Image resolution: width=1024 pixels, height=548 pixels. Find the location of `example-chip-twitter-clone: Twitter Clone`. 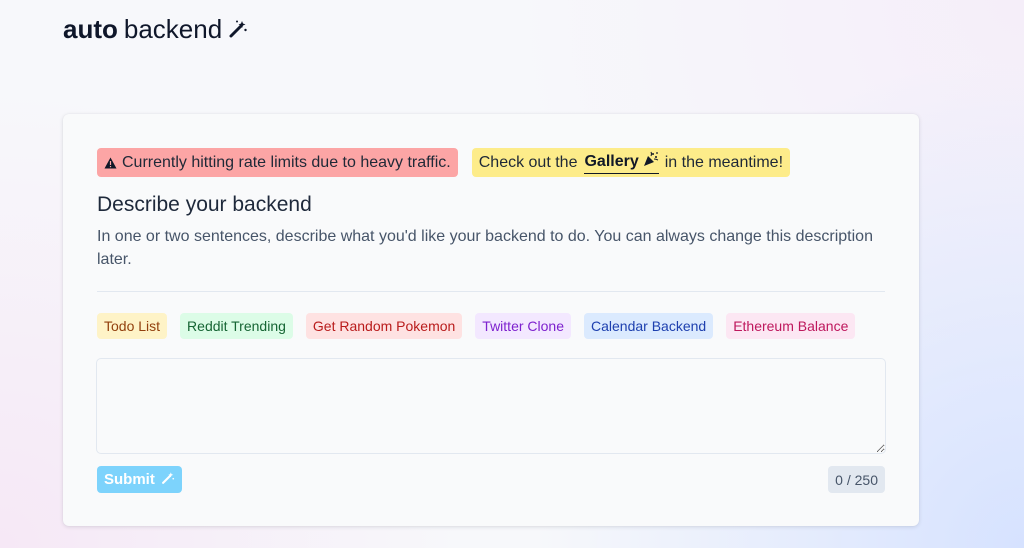

example-chip-twitter-clone: Twitter Clone is located at coordinates (523, 326).